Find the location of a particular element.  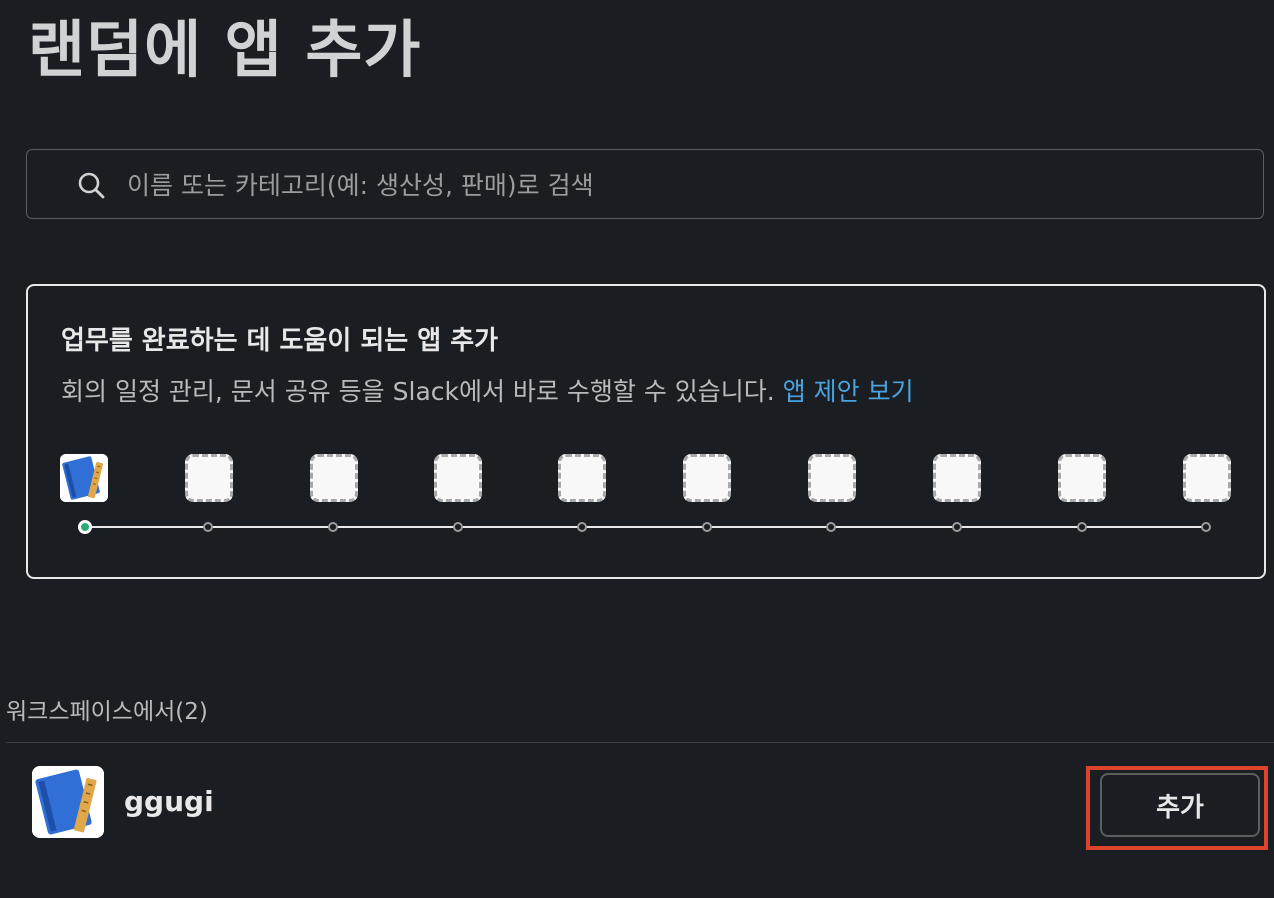

search-icon is located at coordinates (91, 185).